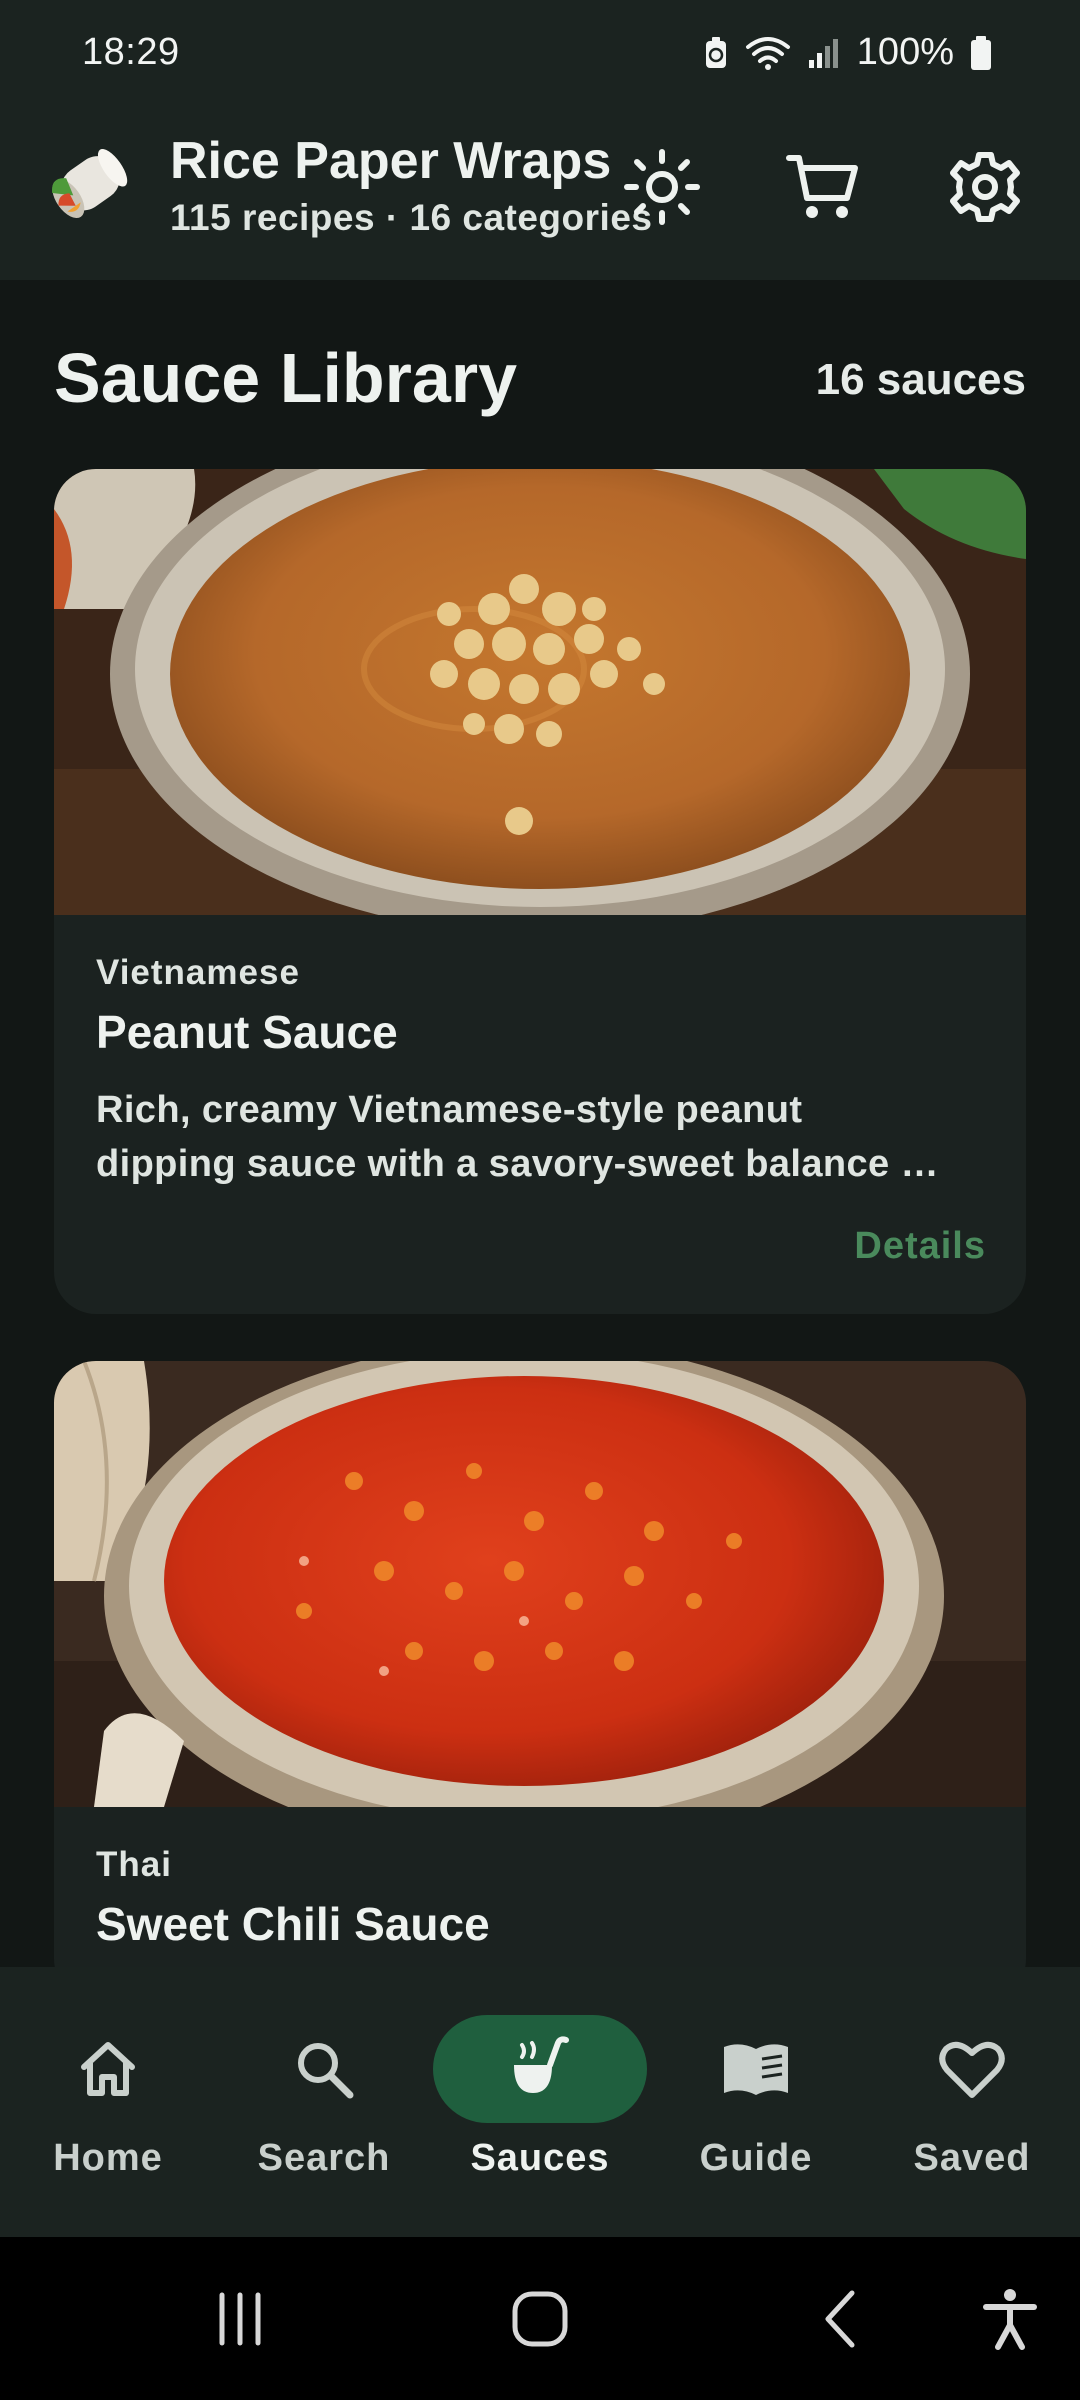 The height and width of the screenshot is (2400, 1080). I want to click on back-icon, so click(840, 2318).